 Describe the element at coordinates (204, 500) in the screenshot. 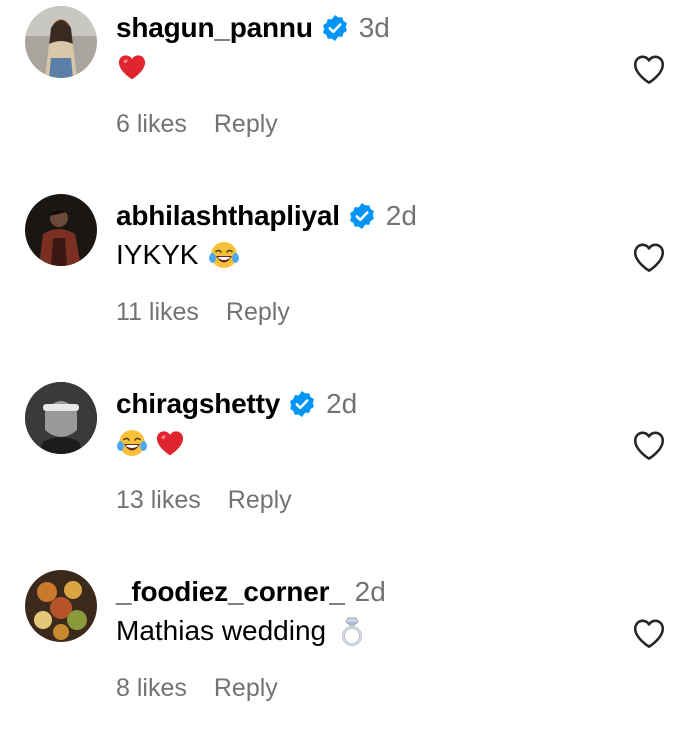

I see `comment-actions: 13 likes Reply` at that location.